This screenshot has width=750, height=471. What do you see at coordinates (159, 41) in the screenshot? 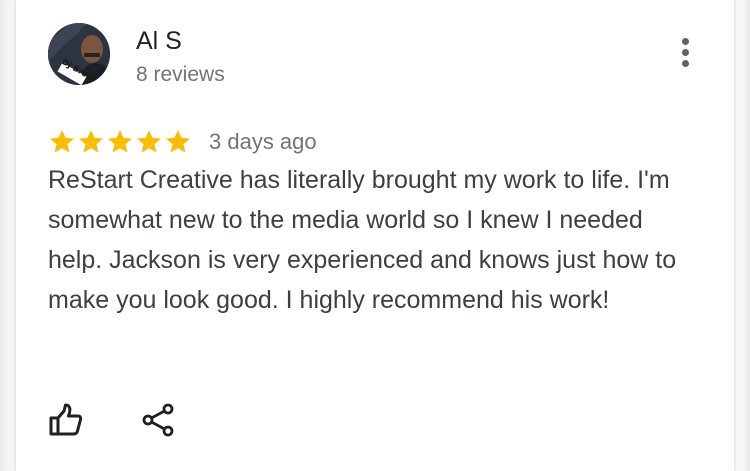
I see `reviewer-name: Al S` at bounding box center [159, 41].